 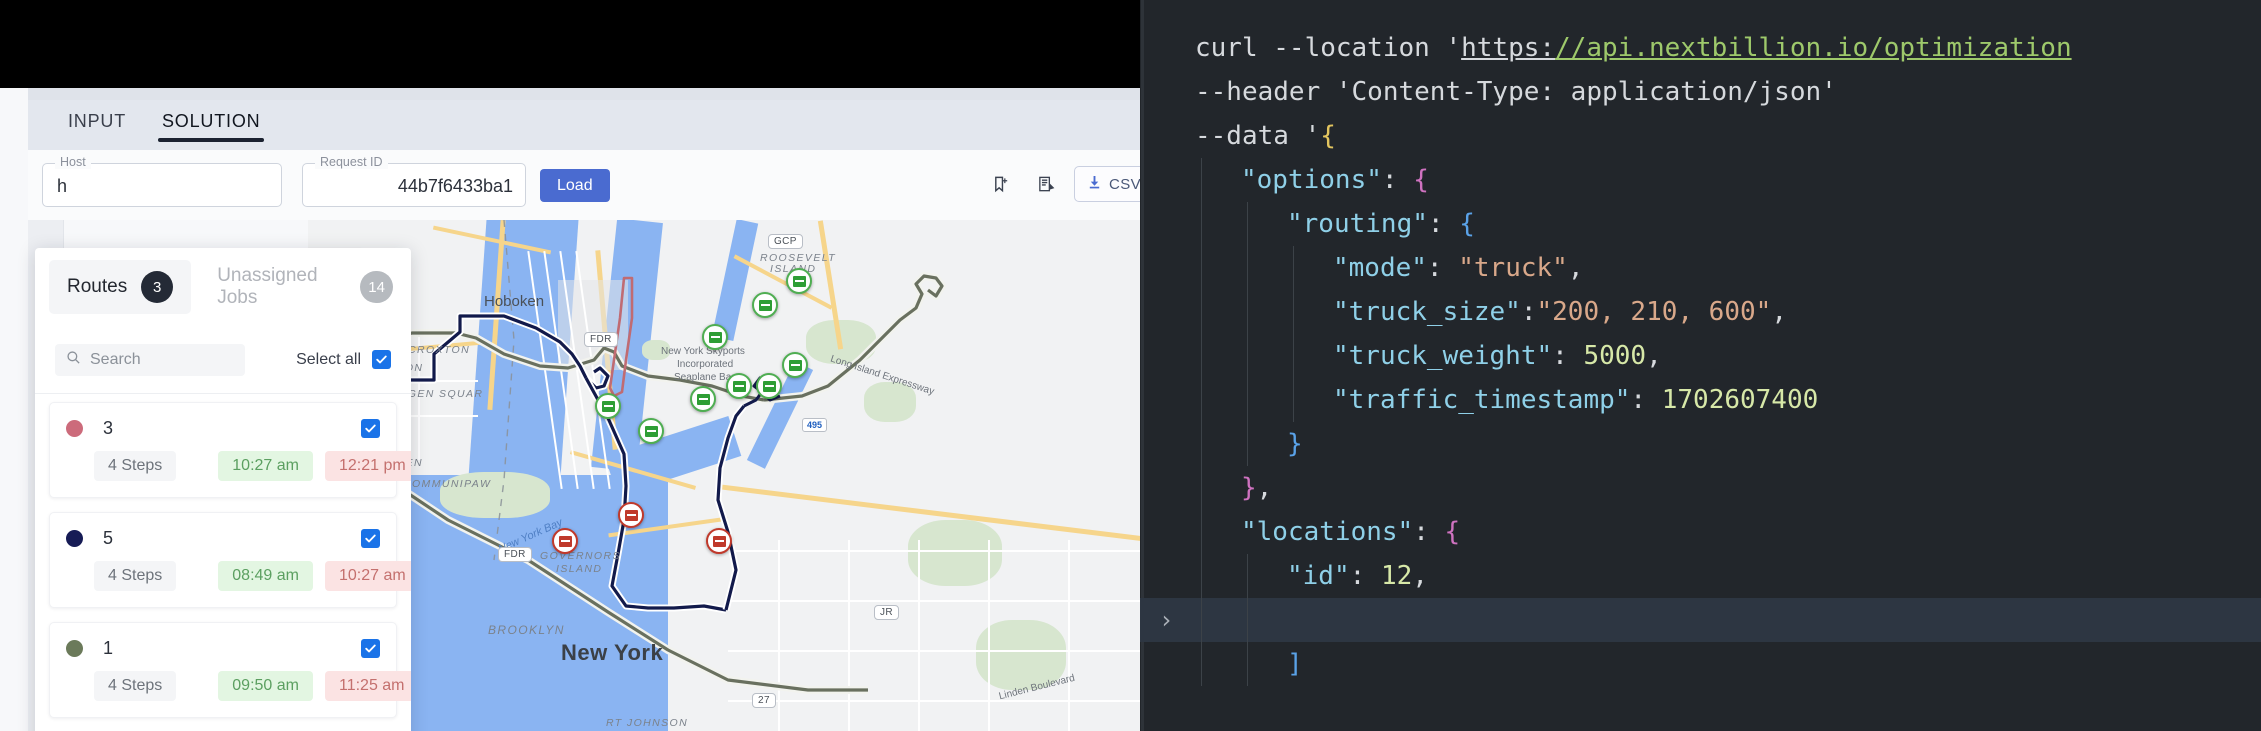 I want to click on code-line-text: },, so click(x=1256, y=488).